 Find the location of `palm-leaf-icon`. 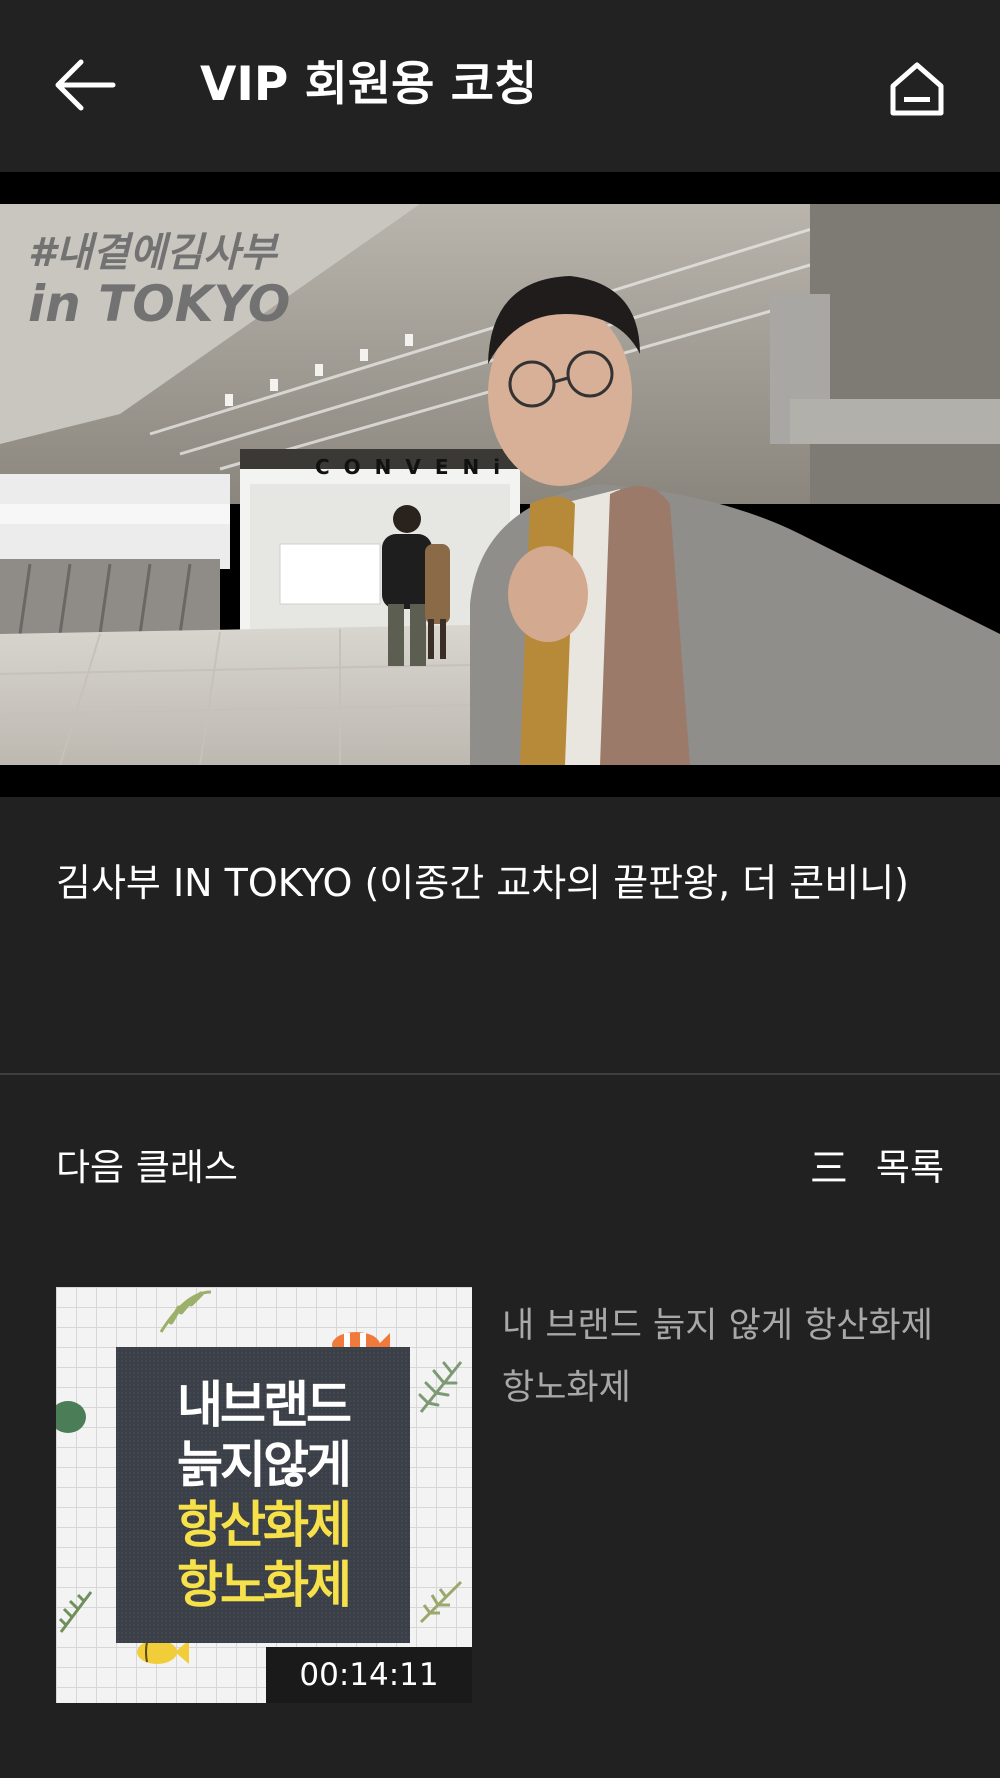

palm-leaf-icon is located at coordinates (440, 1387).